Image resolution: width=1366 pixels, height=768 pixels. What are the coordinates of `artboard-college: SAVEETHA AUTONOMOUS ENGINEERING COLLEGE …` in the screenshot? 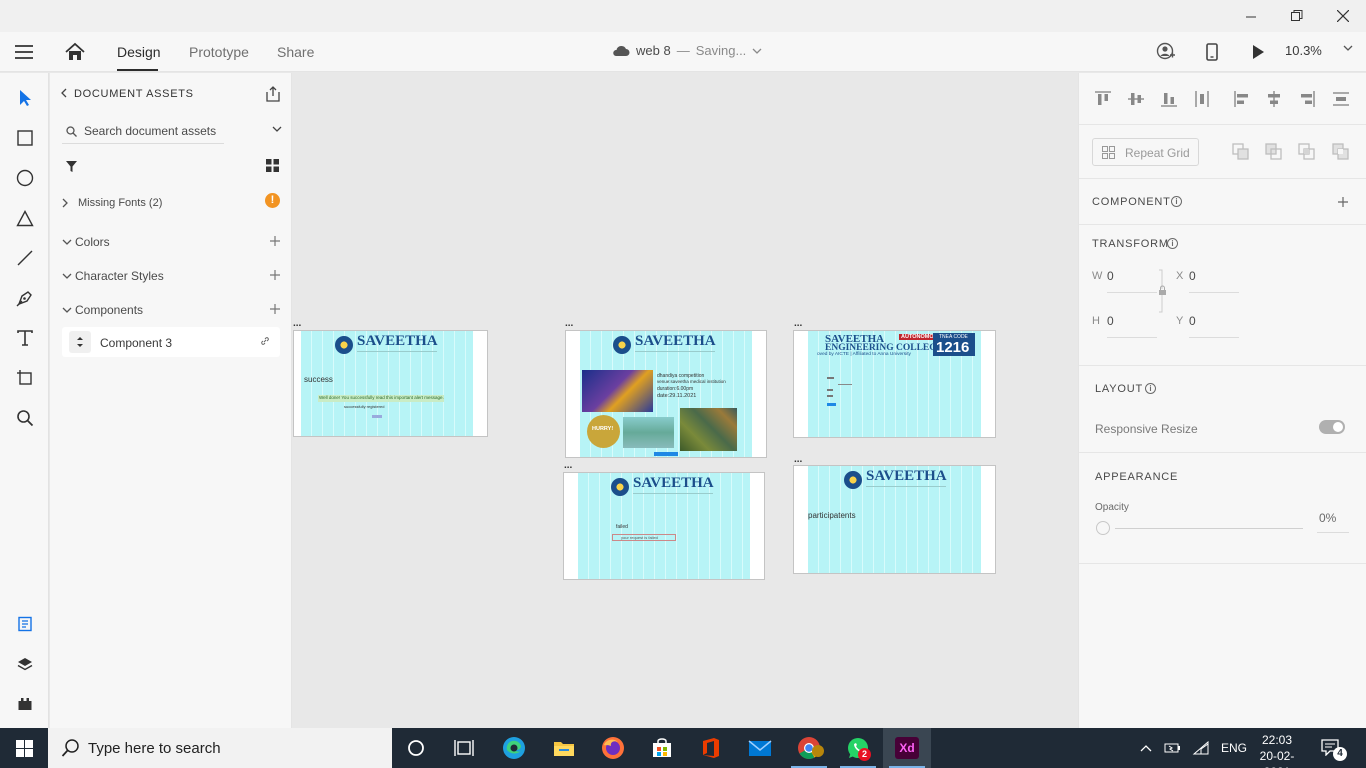 It's located at (894, 384).